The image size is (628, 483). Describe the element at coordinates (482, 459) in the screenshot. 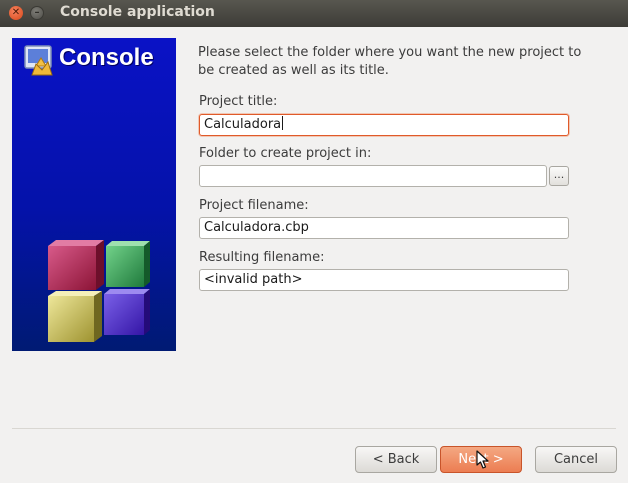

I see `mouse-pointer-icon` at that location.